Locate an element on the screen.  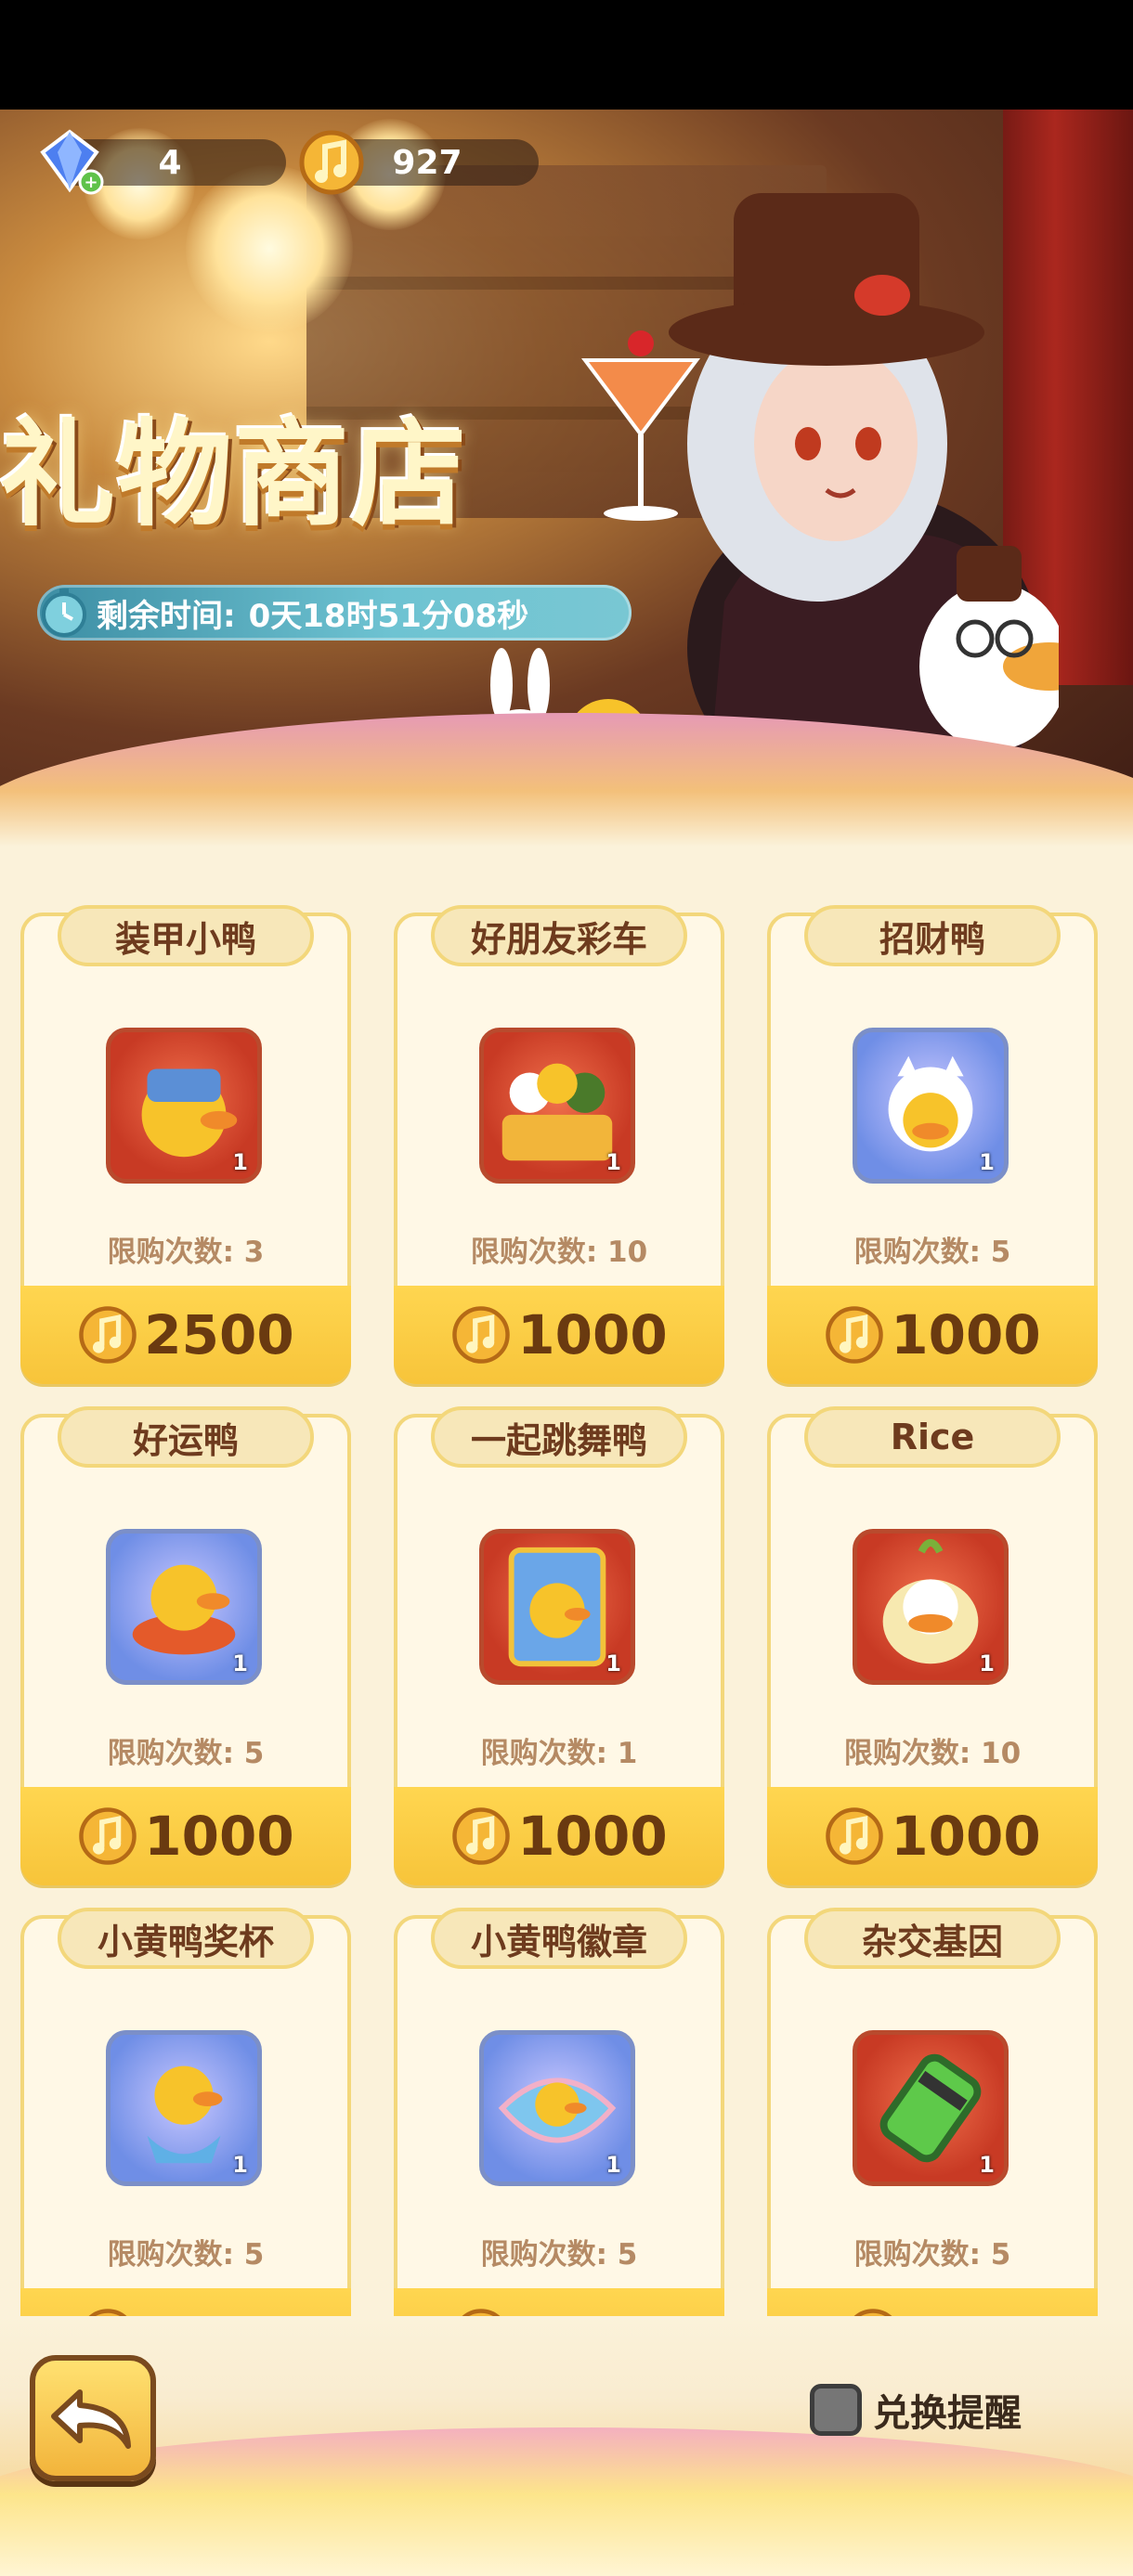
shop-item-card: 杂交基因 1 限购次数: 5 100 is located at coordinates (933, 2112).